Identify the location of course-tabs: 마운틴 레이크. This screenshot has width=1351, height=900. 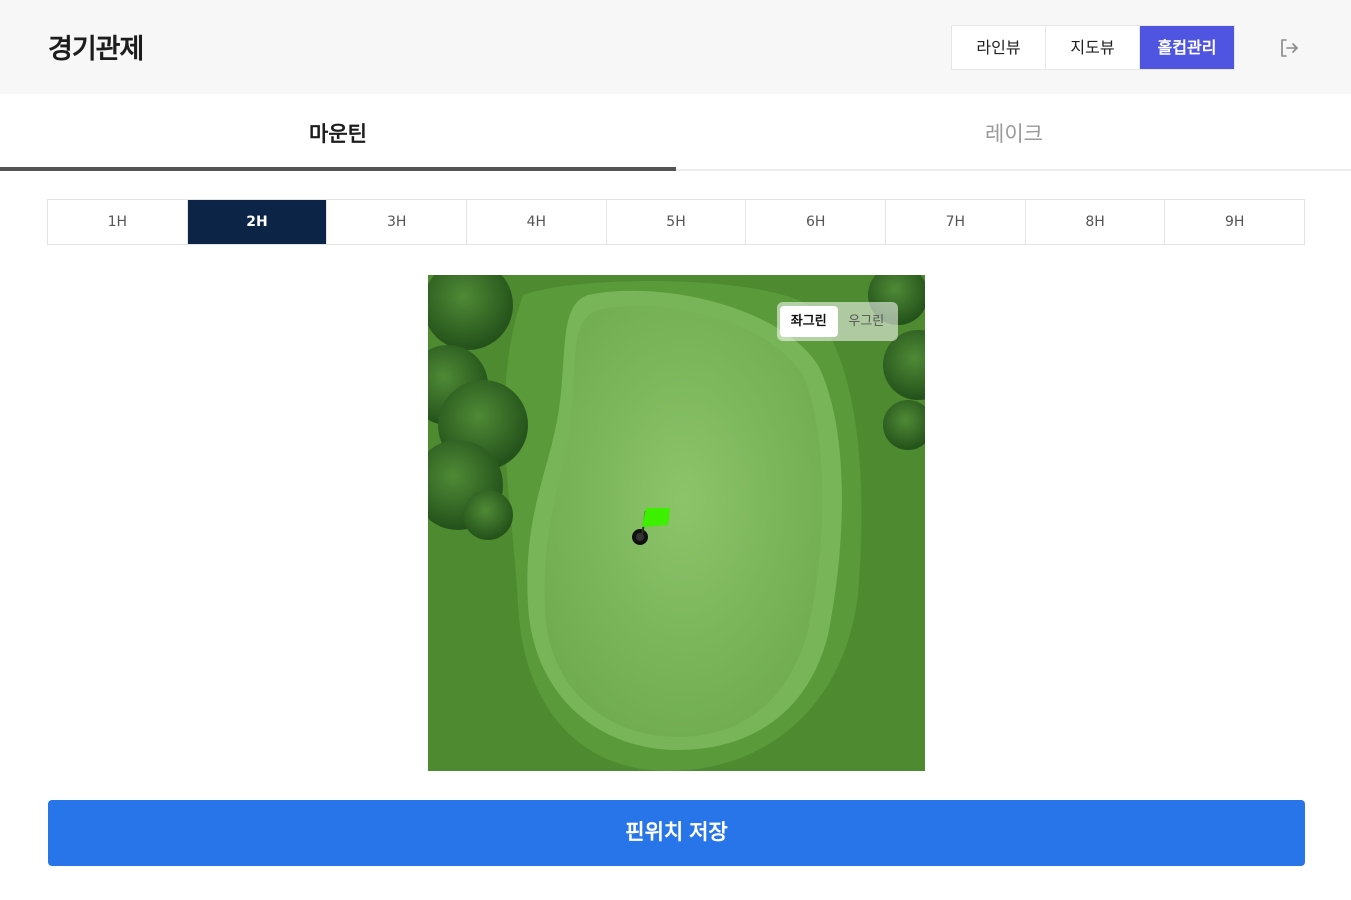
(675, 133).